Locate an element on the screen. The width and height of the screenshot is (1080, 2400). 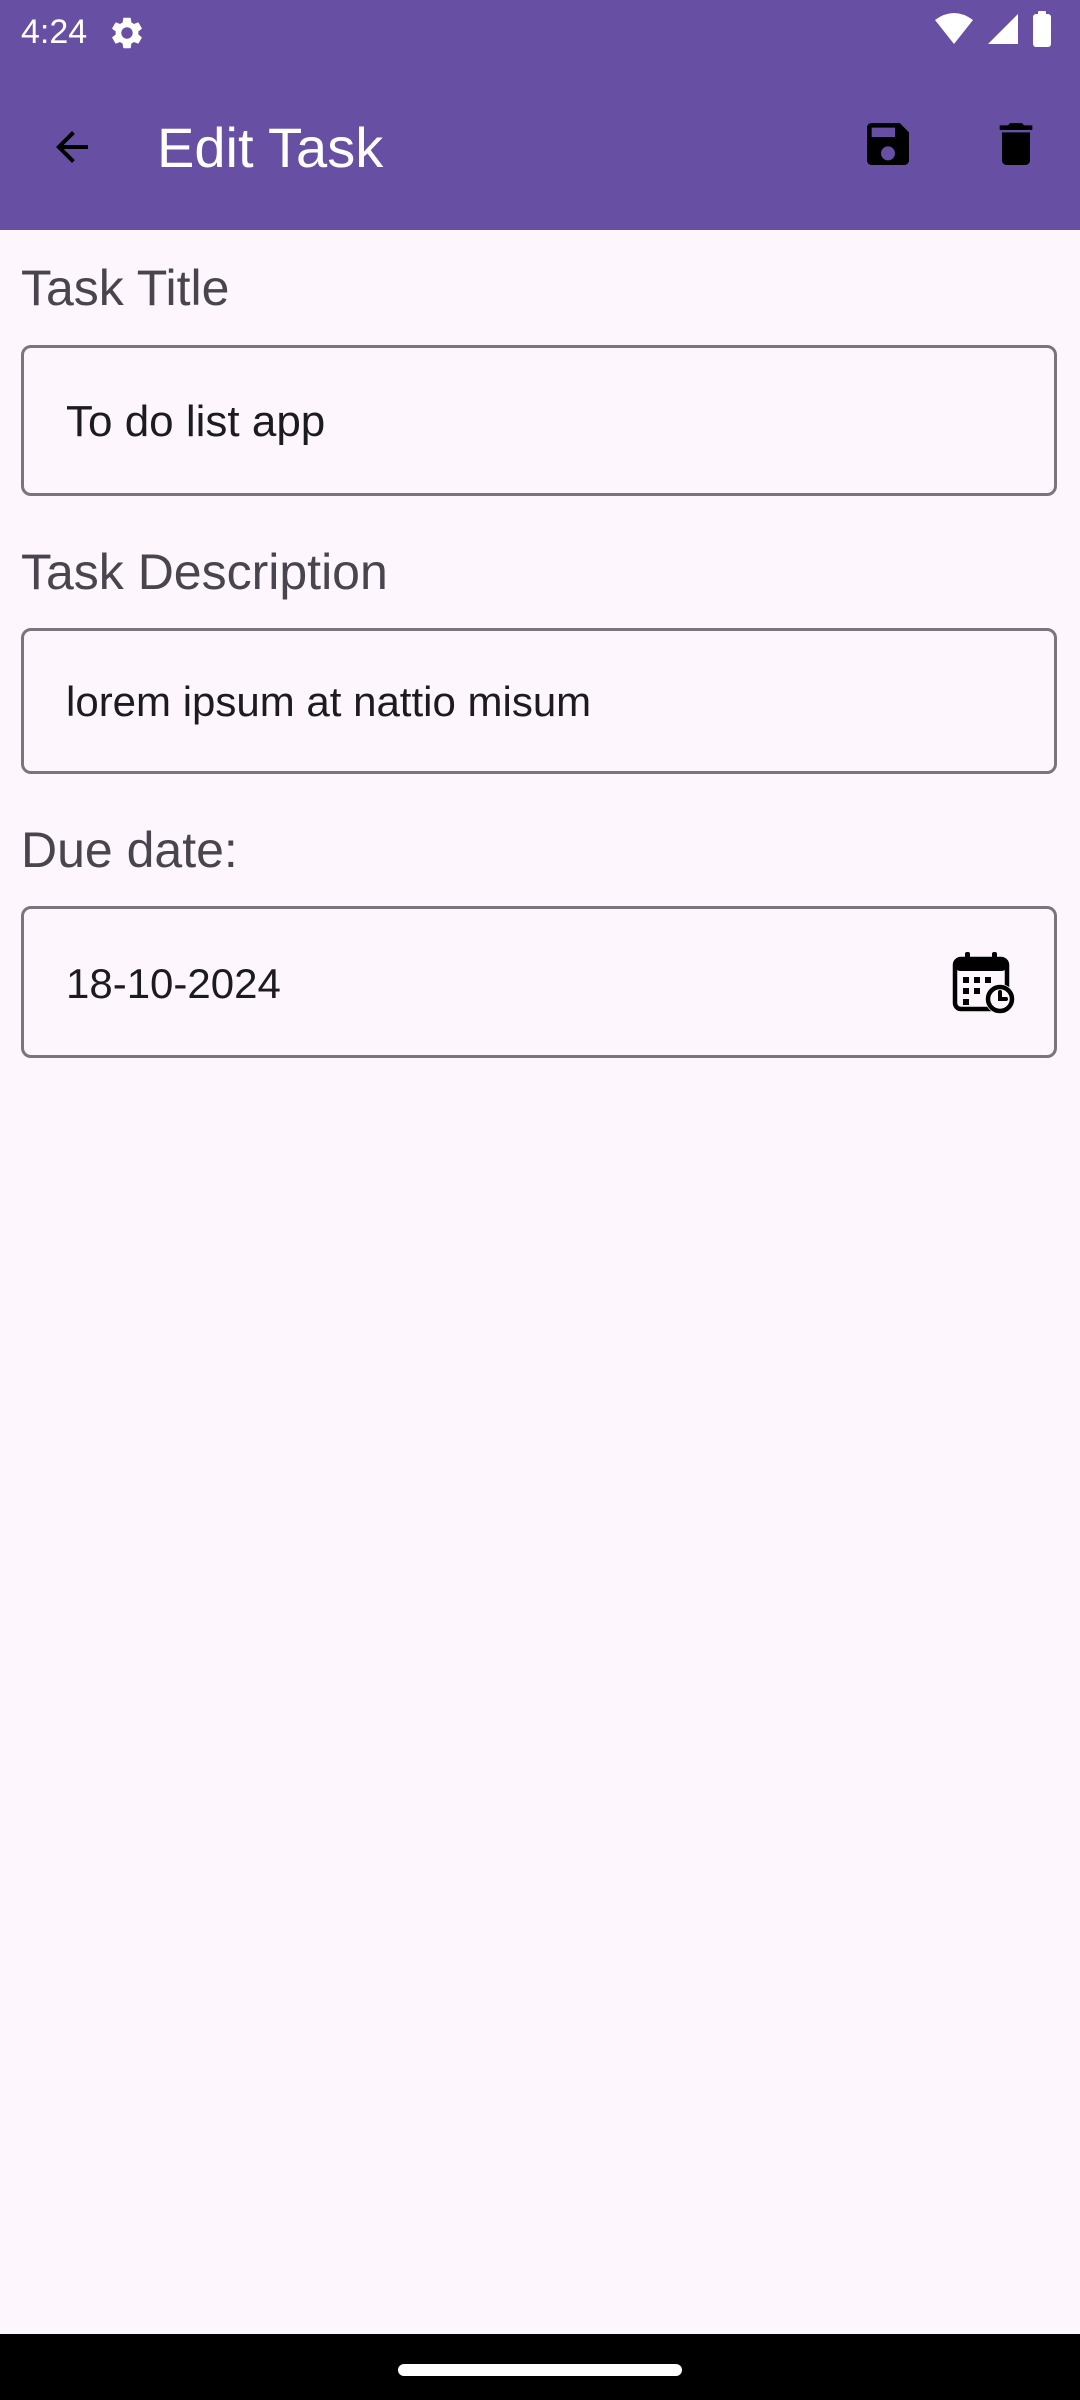
battery-icon is located at coordinates (1042, 31).